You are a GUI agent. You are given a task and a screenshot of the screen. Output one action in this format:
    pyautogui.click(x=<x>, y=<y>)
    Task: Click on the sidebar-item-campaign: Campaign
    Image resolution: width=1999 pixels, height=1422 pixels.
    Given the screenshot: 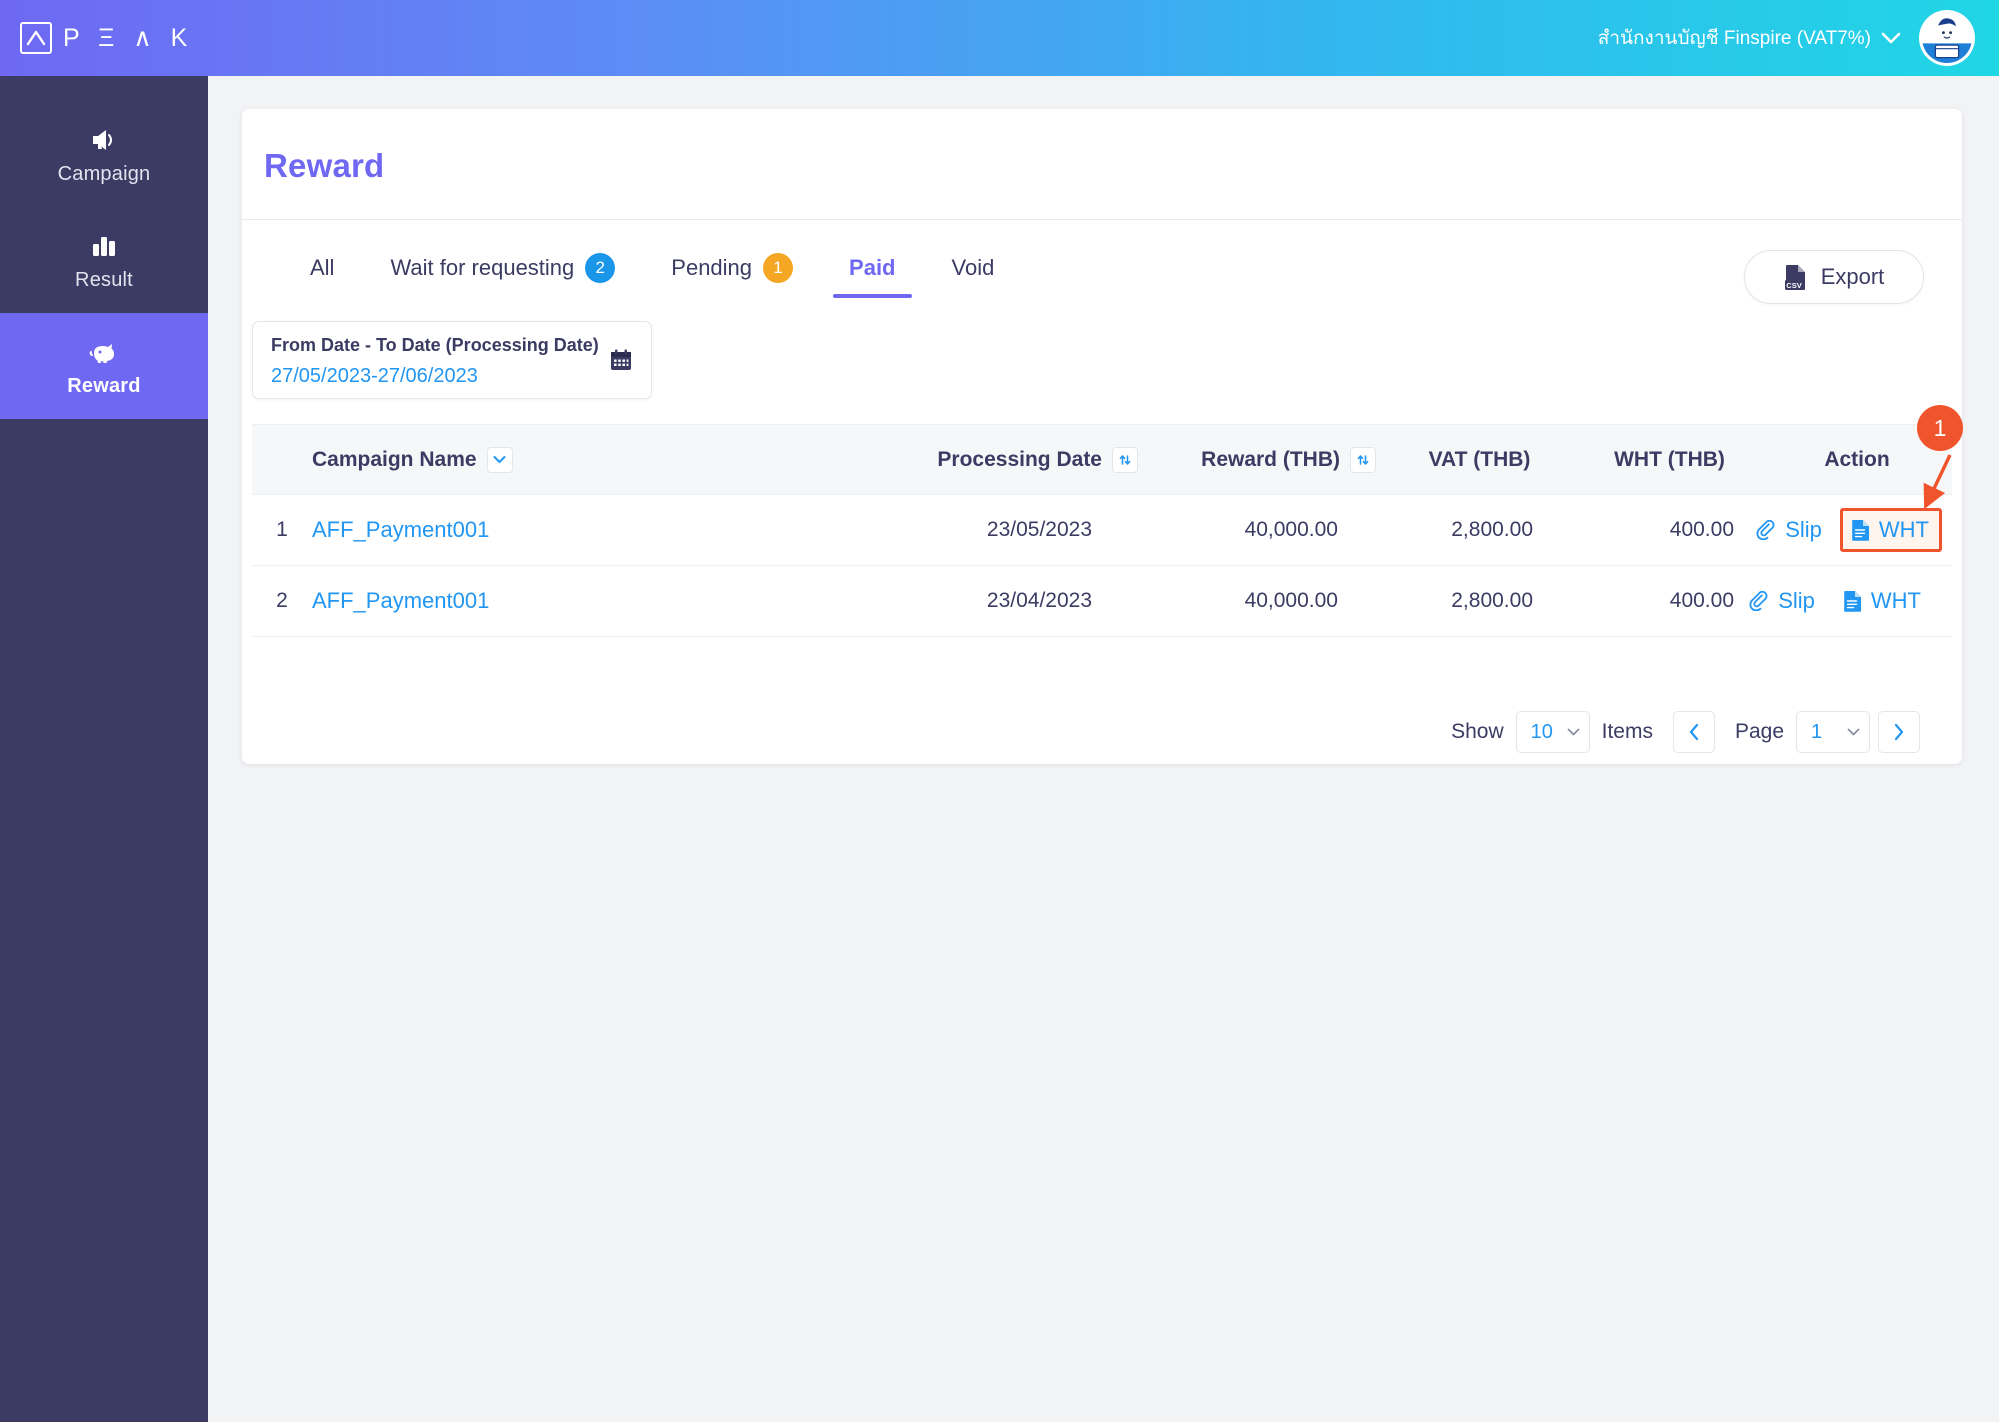 What is the action you would take?
    pyautogui.click(x=104, y=154)
    